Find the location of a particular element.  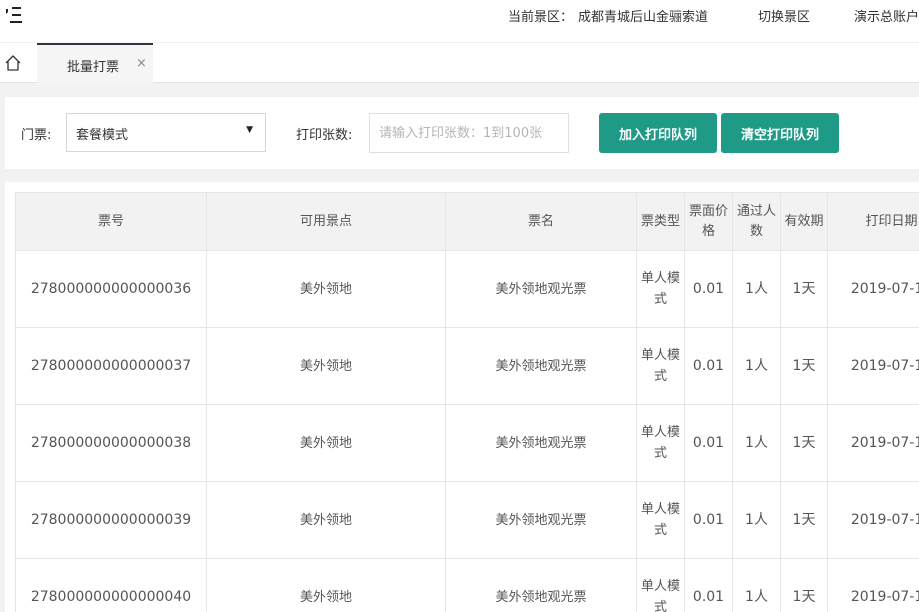

column-header: 通过人数 is located at coordinates (756, 221).